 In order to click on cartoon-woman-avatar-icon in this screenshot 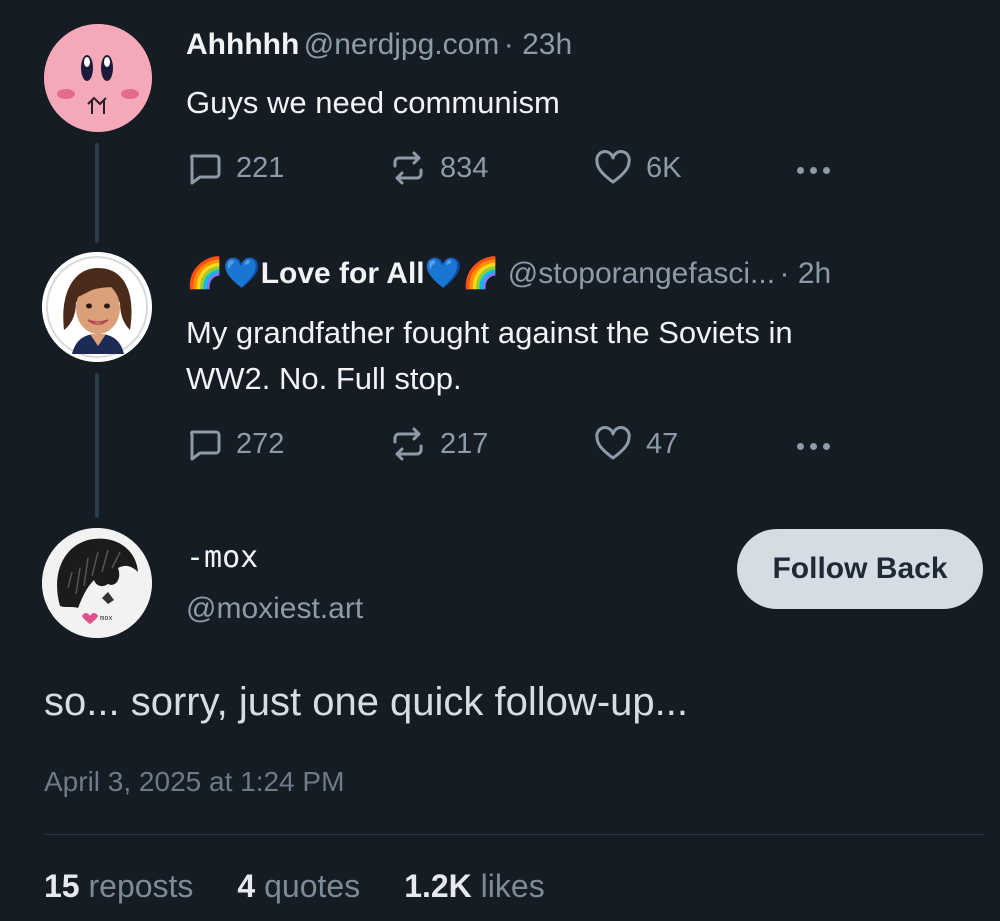, I will do `click(97, 307)`.